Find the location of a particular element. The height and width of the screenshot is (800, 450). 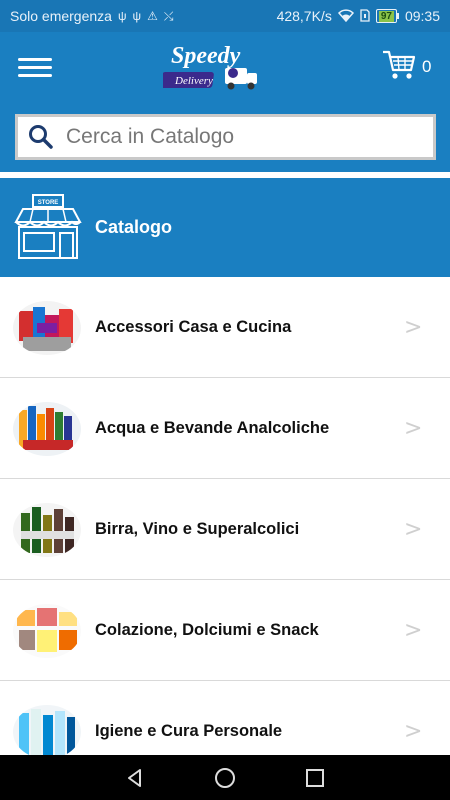

app-bar: Speedy Delivery 0 is located at coordinates (225, 67).